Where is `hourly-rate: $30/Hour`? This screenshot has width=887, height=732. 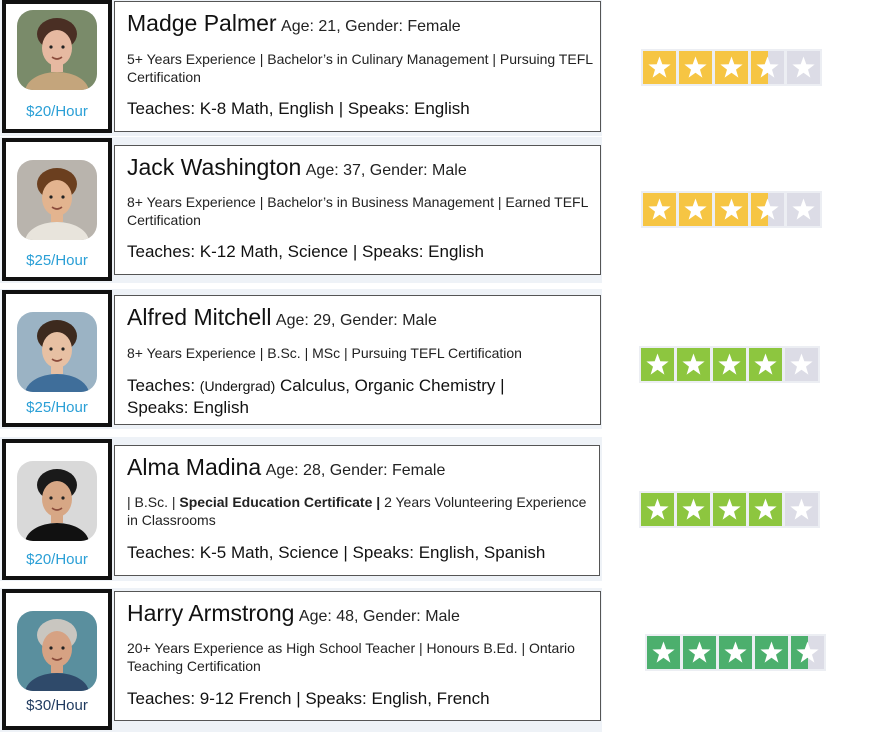
hourly-rate: $30/Hour is located at coordinates (57, 705).